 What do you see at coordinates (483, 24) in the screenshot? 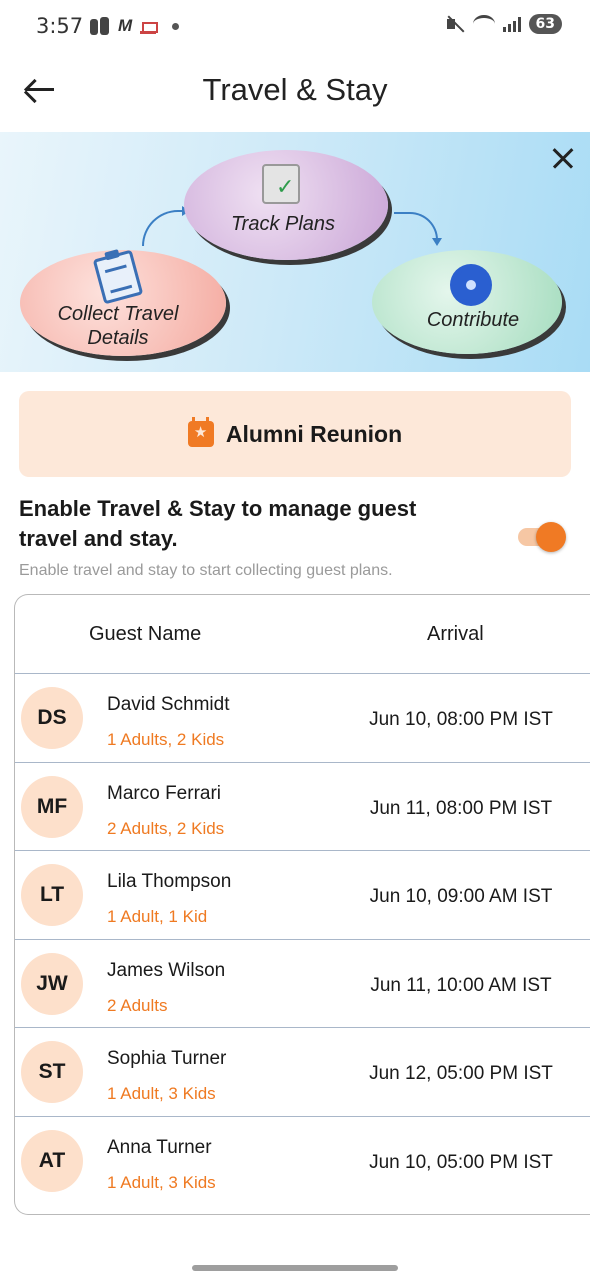
I see `wifi-icon` at bounding box center [483, 24].